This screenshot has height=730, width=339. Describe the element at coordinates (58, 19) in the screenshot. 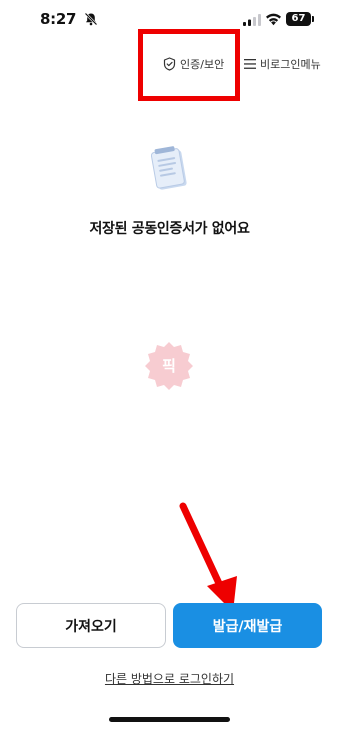

I see `status-time: 8:27` at that location.